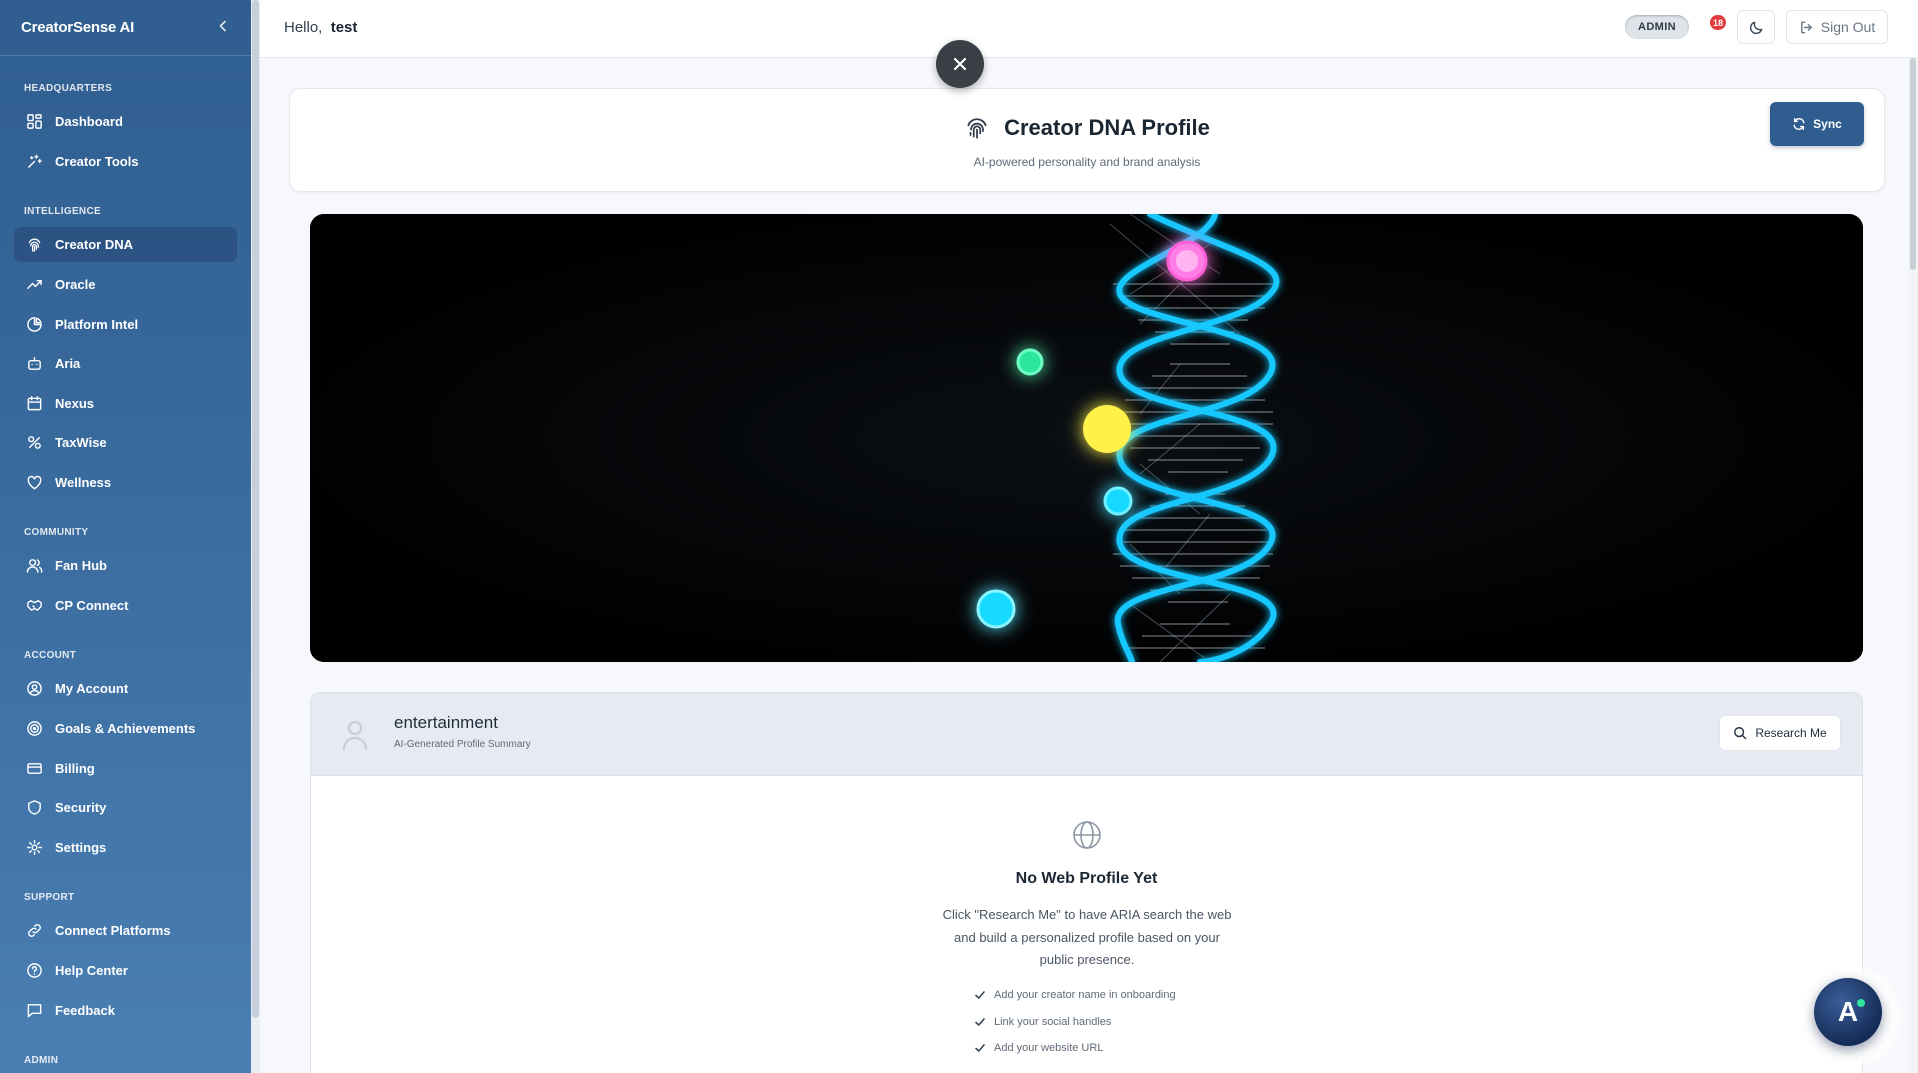 The image size is (1918, 1073). I want to click on dashboard-icon, so click(34, 121).